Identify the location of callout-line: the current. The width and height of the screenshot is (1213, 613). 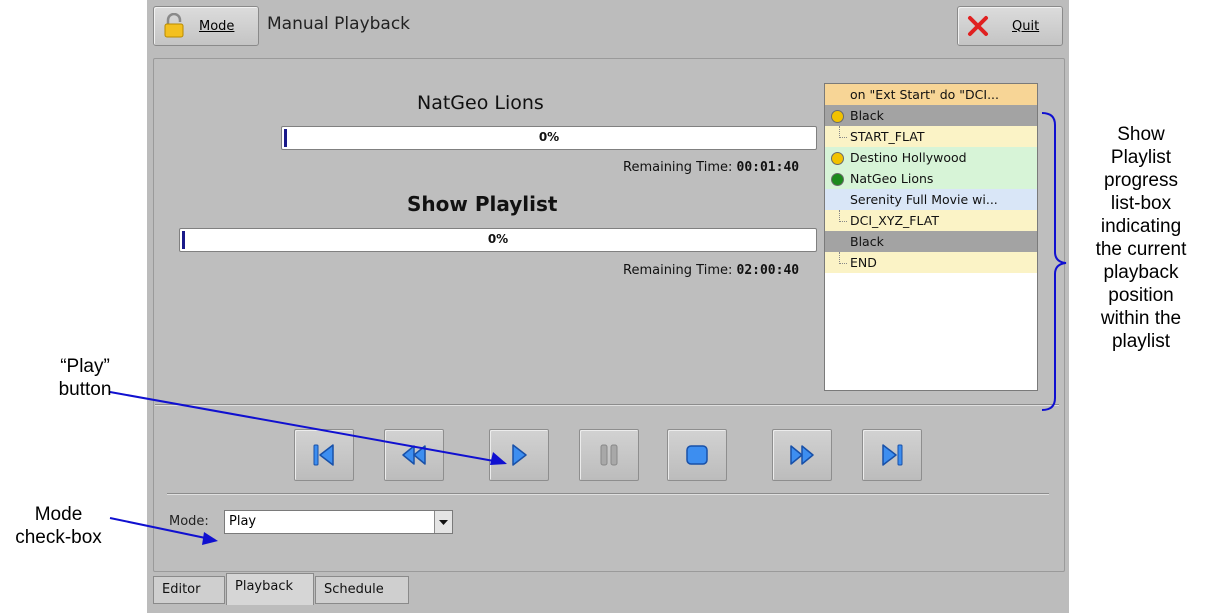
(1141, 249).